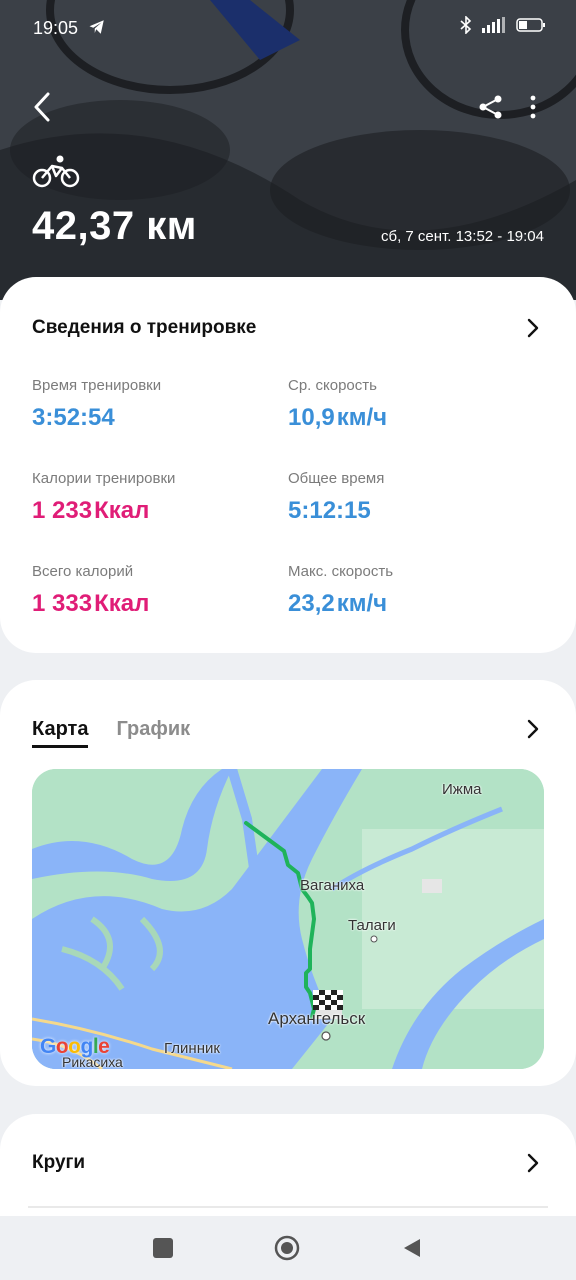 The width and height of the screenshot is (576, 1280). I want to click on card-title: Сведения о тренировке, so click(144, 327).